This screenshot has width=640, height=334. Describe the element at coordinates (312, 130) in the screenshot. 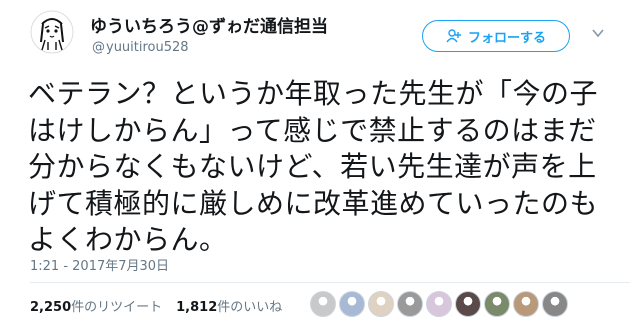

I see `tweet-line: はけしからん」って感じで禁止するのはまだ` at that location.